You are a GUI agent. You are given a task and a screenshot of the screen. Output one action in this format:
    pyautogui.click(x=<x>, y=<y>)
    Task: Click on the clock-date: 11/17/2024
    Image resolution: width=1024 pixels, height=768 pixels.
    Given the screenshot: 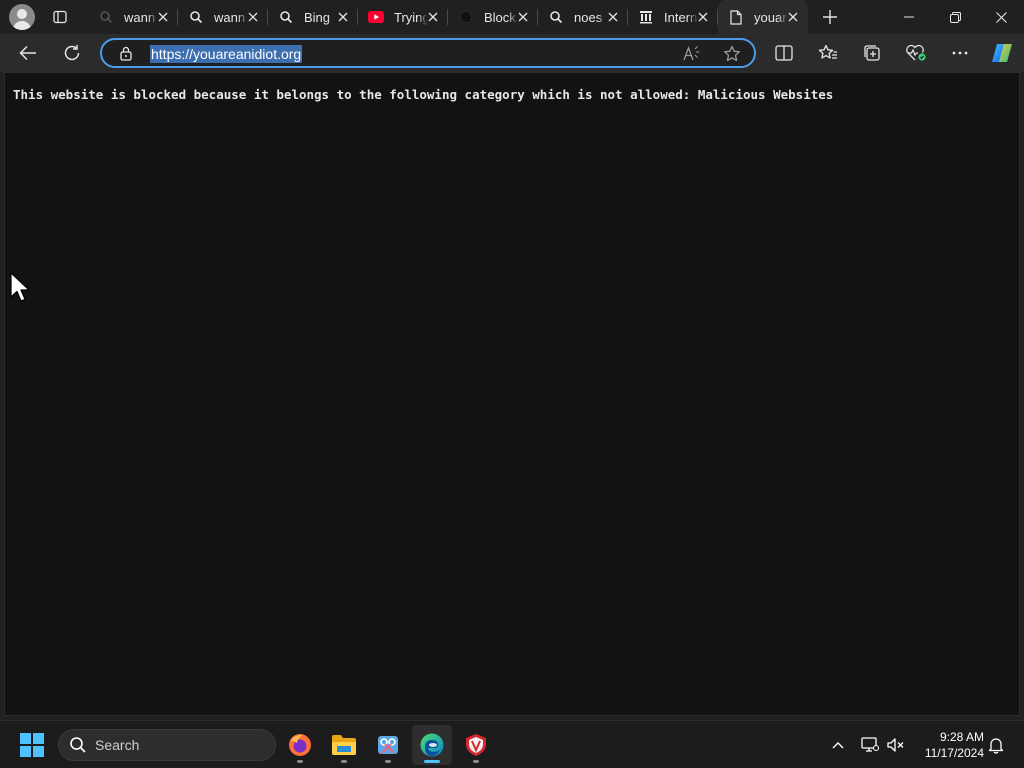 What is the action you would take?
    pyautogui.click(x=954, y=753)
    